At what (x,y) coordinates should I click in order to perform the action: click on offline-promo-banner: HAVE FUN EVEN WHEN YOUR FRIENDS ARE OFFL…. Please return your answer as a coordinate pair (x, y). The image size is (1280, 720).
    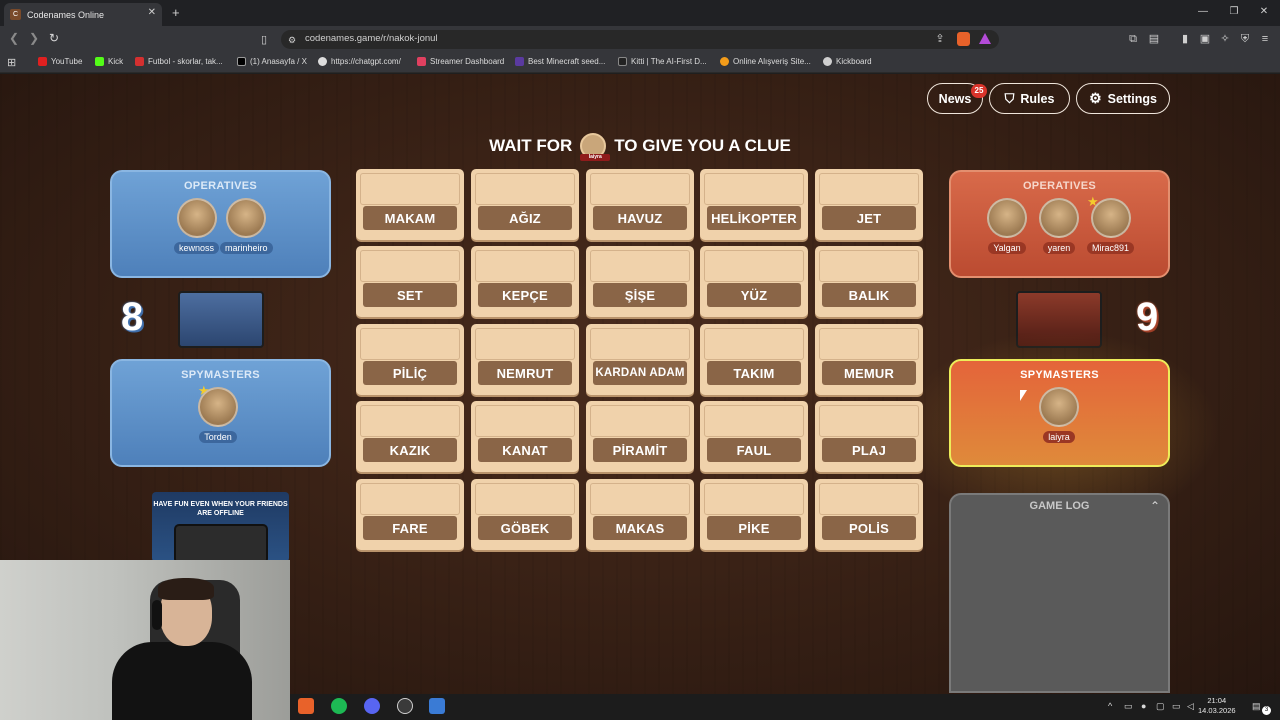
    Looking at the image, I should click on (220, 527).